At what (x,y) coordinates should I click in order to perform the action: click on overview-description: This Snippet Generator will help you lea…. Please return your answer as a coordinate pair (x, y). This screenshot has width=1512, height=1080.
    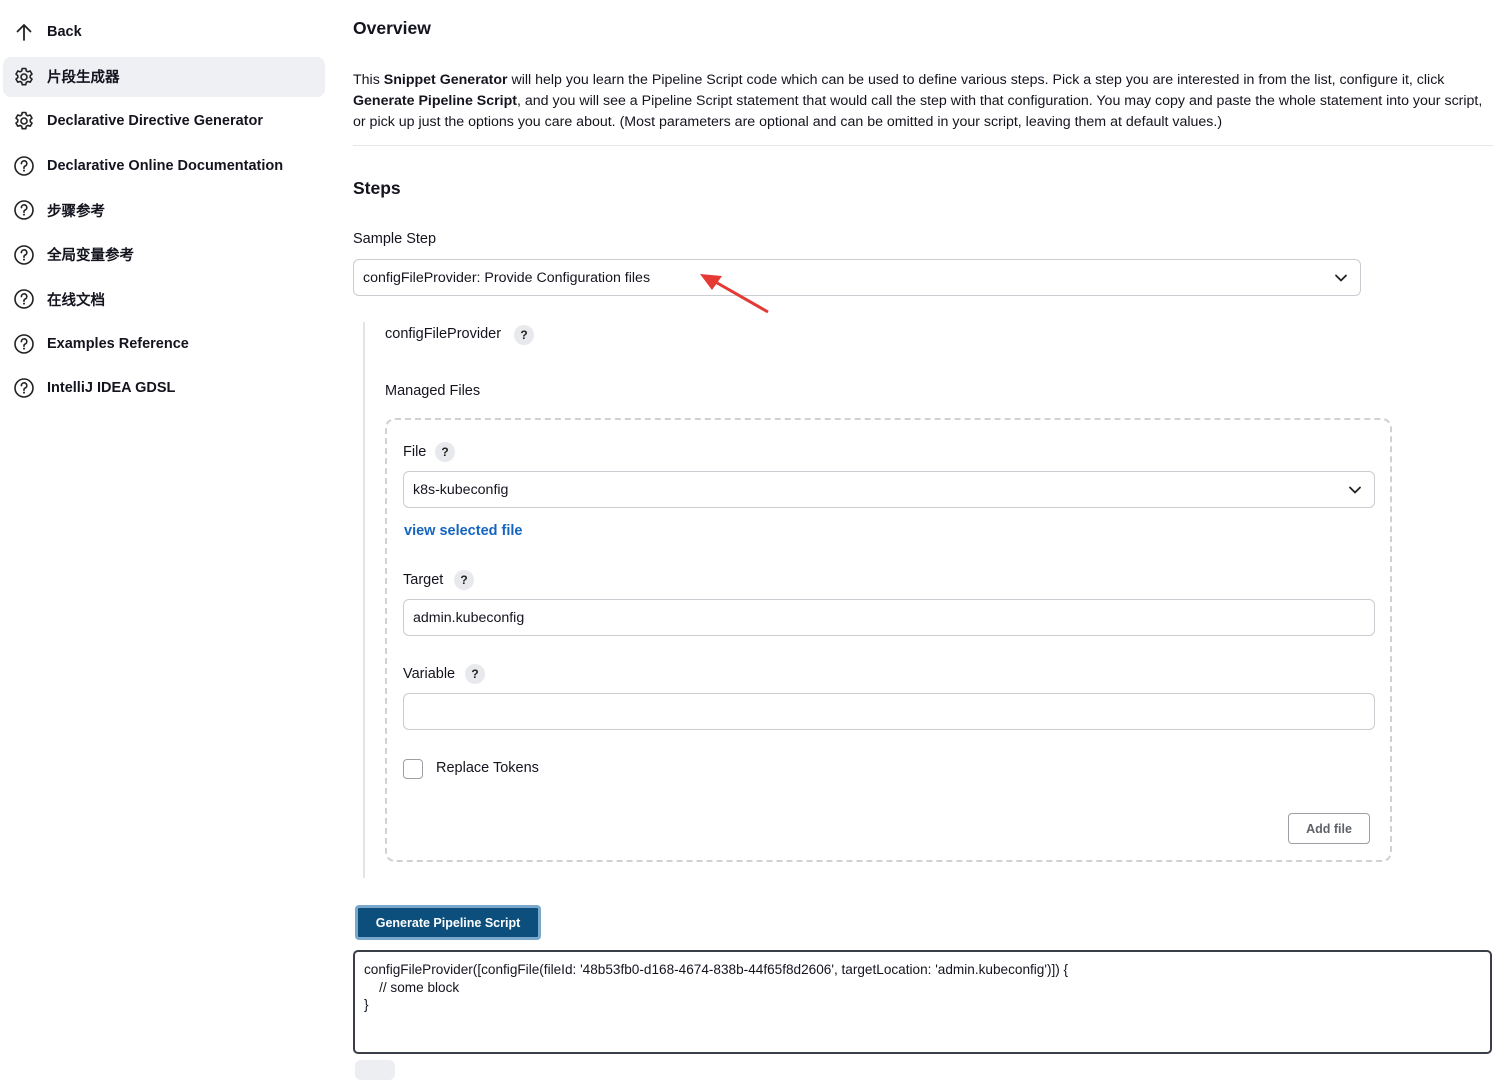
    Looking at the image, I should click on (918, 101).